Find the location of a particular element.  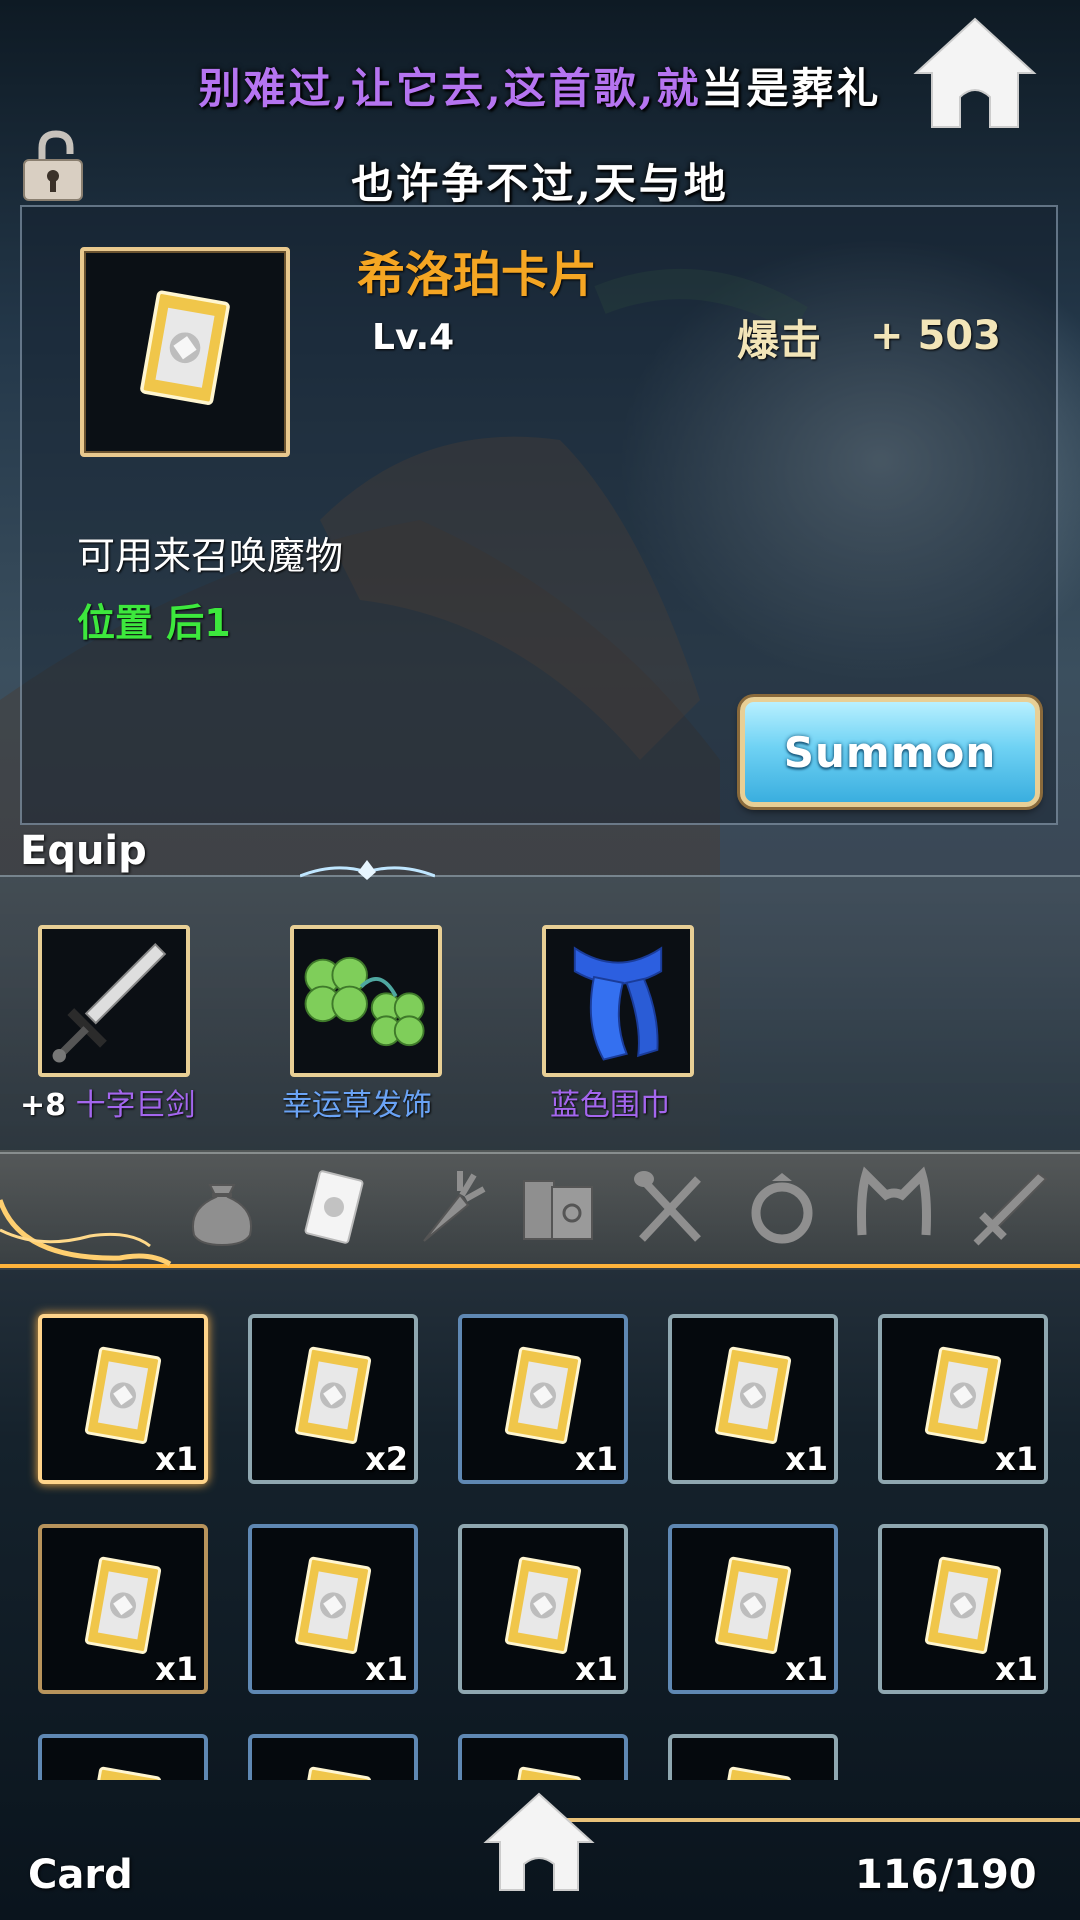

equip-name: 十字巨剑 is located at coordinates (135, 1105).